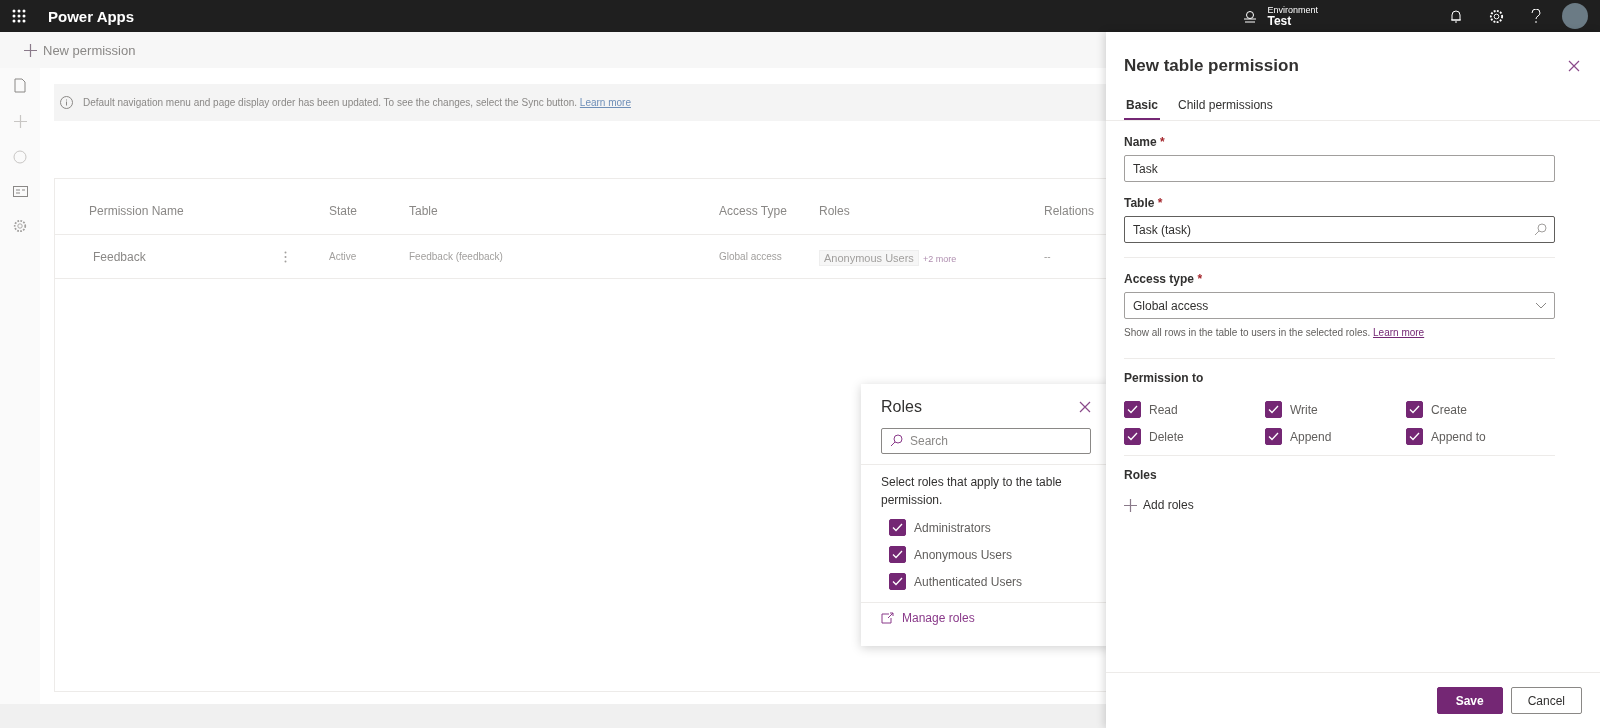 Image resolution: width=1600 pixels, height=728 pixels. Describe the element at coordinates (1546, 700) in the screenshot. I see `cancel-button: Cancel` at that location.